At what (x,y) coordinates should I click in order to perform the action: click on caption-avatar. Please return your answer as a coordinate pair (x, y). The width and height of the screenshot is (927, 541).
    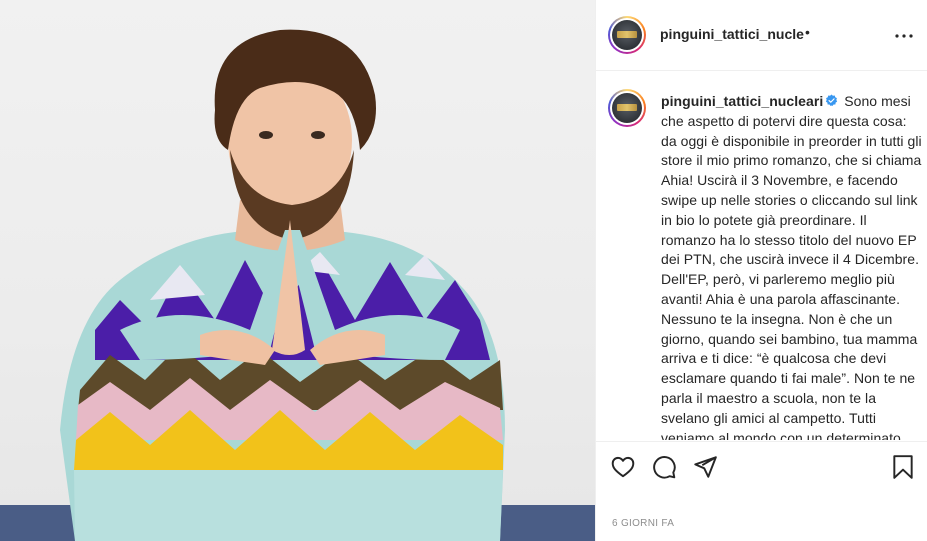
    Looking at the image, I should click on (627, 108).